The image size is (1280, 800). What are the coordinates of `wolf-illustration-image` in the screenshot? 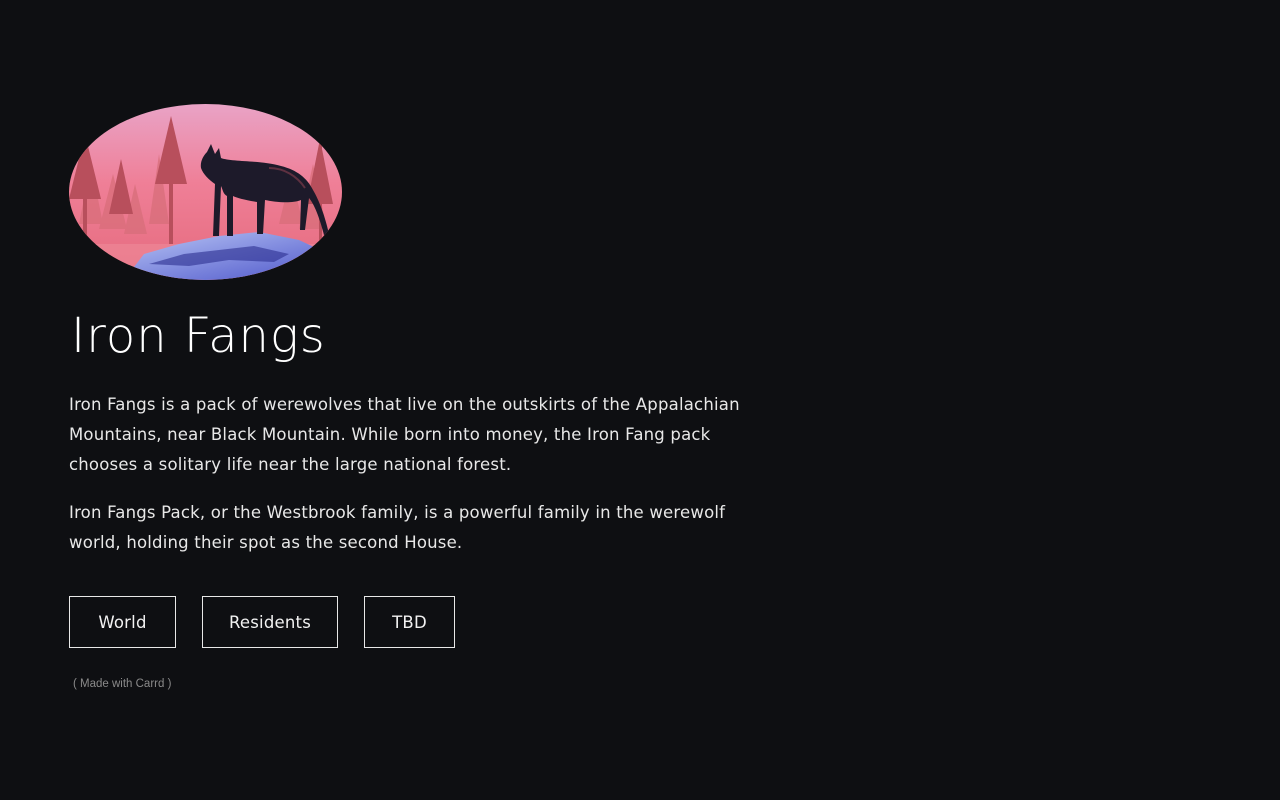 It's located at (205, 192).